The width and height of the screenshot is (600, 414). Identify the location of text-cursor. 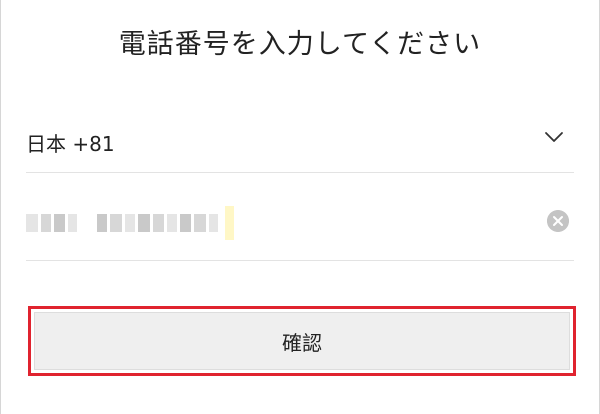
(229, 223).